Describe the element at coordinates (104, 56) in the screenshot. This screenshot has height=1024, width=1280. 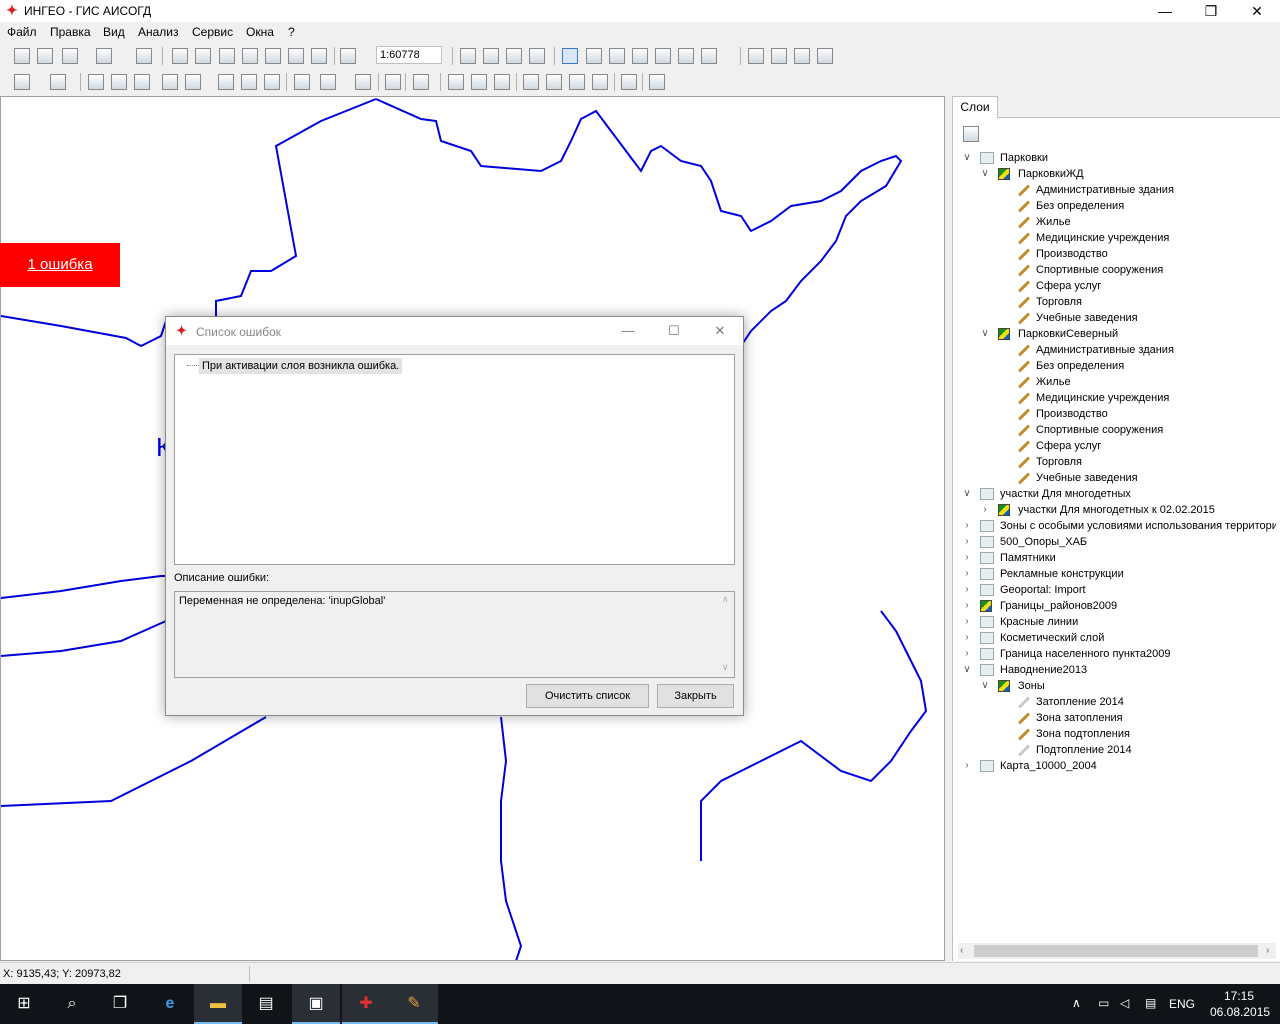
I see `print-preview-icon` at that location.